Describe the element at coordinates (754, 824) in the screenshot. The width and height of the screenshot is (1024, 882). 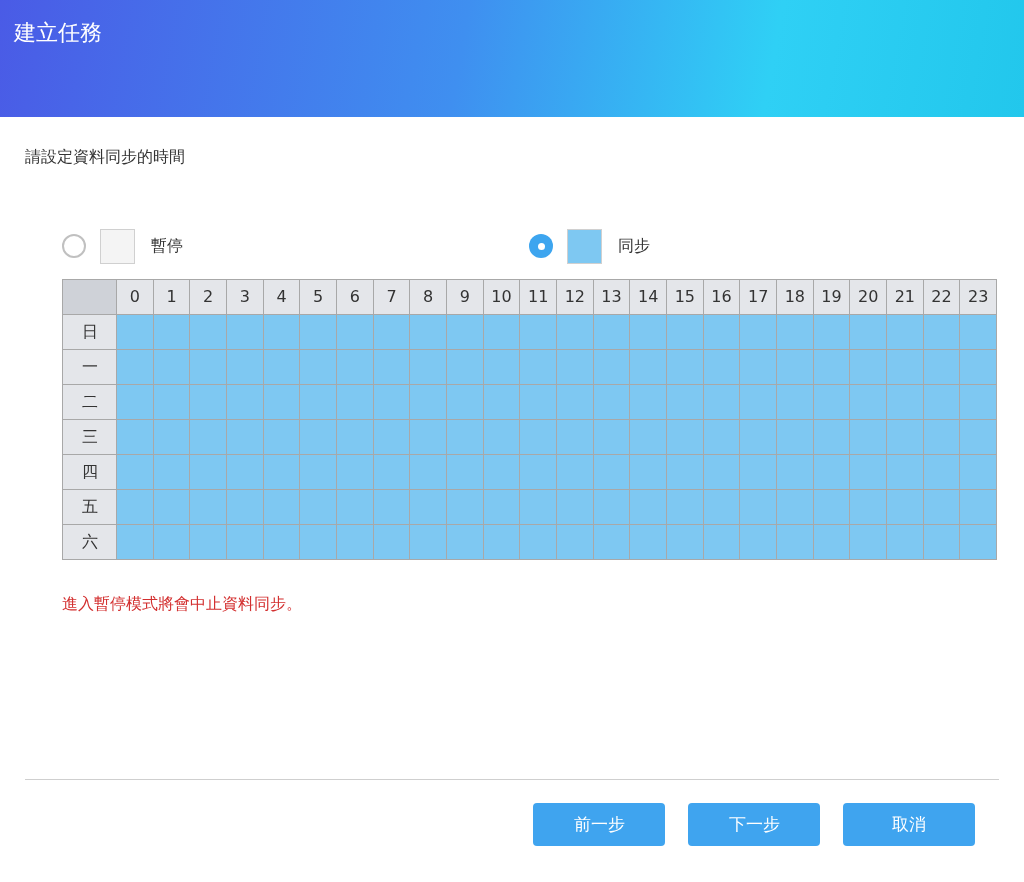
I see `step-button: 下一步` at that location.